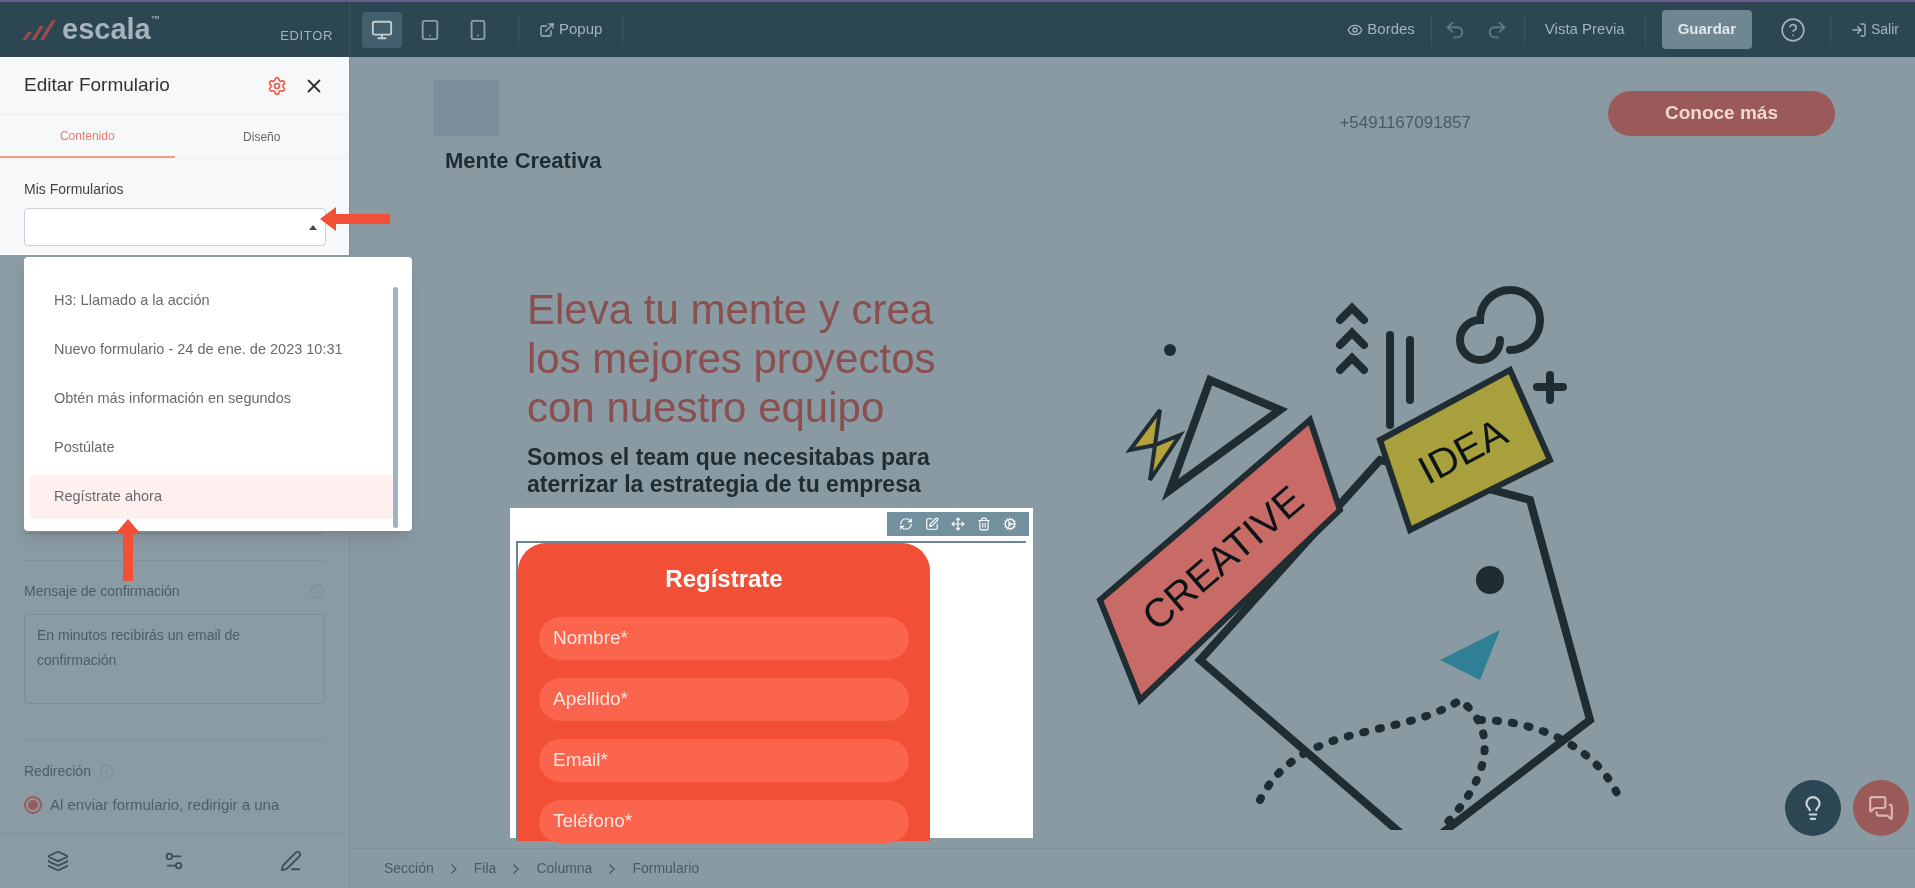 This screenshot has height=888, width=1915. I want to click on breadcrumb-link: Formulario, so click(666, 868).